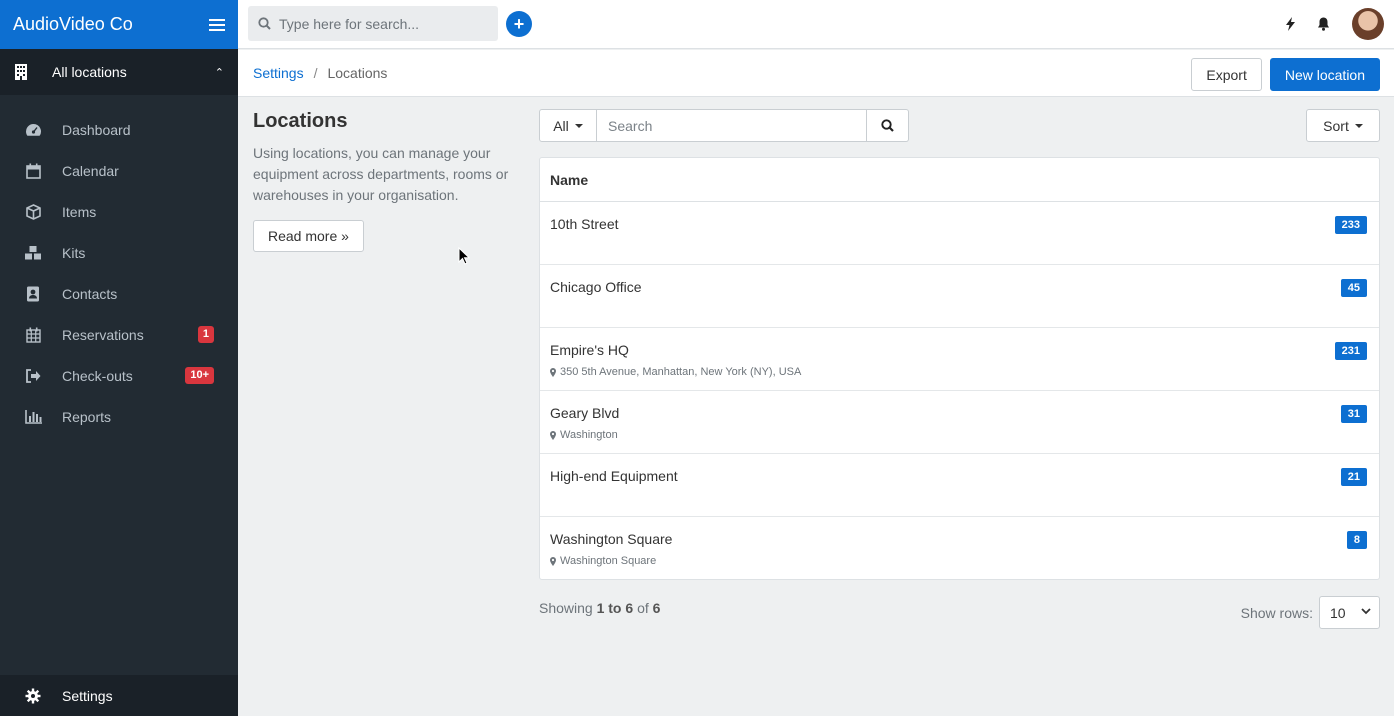  What do you see at coordinates (119, 416) in the screenshot?
I see `sidebar-item-reports: Reports` at bounding box center [119, 416].